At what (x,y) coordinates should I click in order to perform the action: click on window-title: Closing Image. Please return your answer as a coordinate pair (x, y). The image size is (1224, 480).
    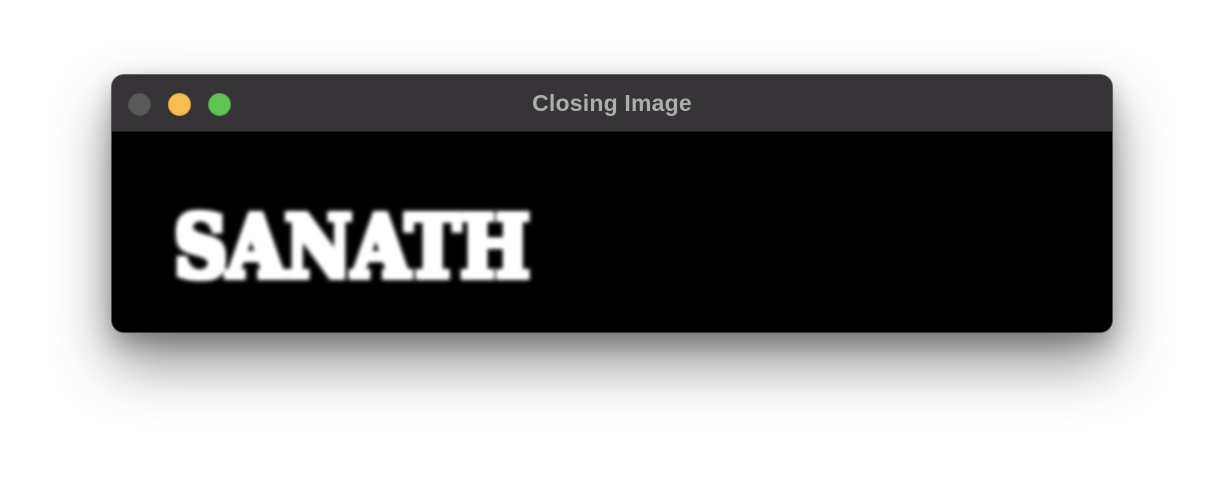
    Looking at the image, I should click on (612, 103).